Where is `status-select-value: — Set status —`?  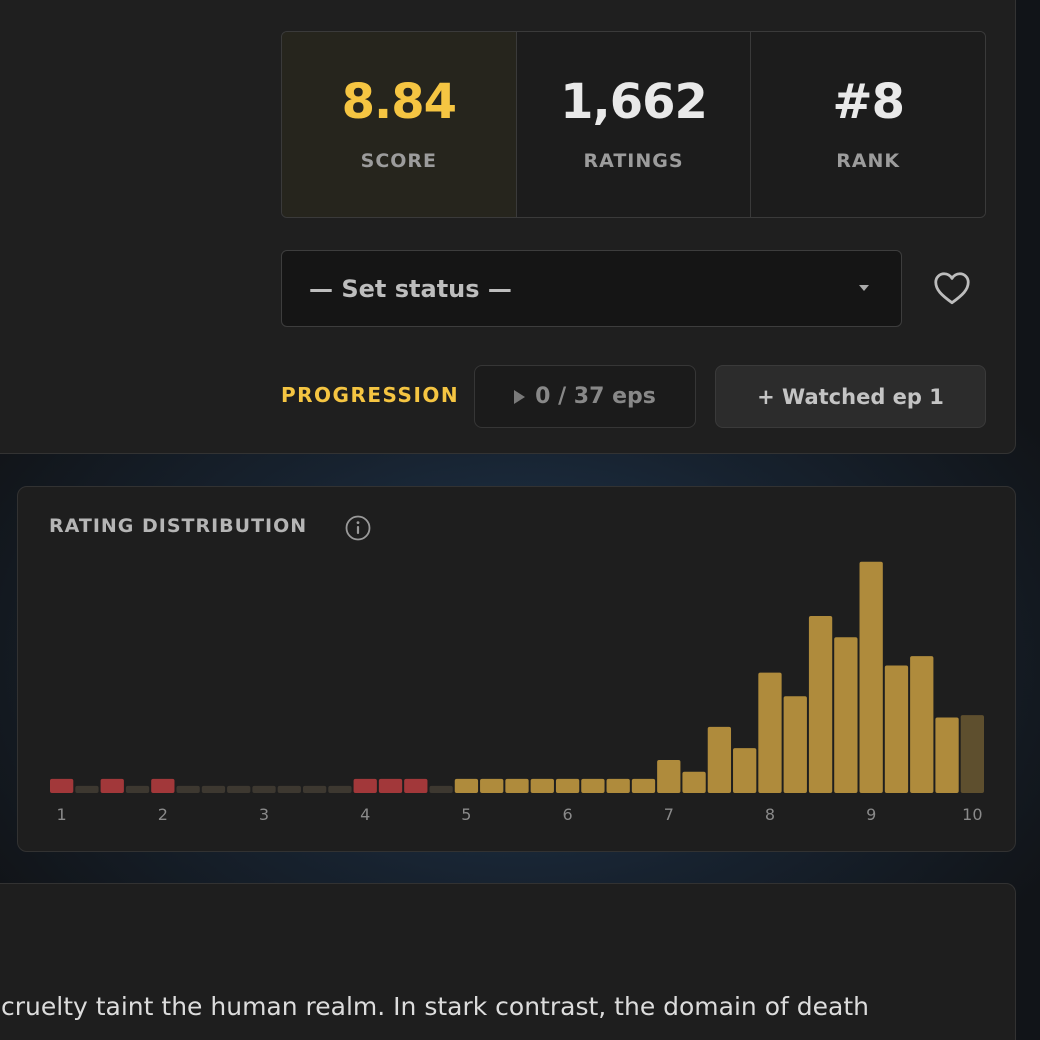 status-select-value: — Set status — is located at coordinates (410, 288).